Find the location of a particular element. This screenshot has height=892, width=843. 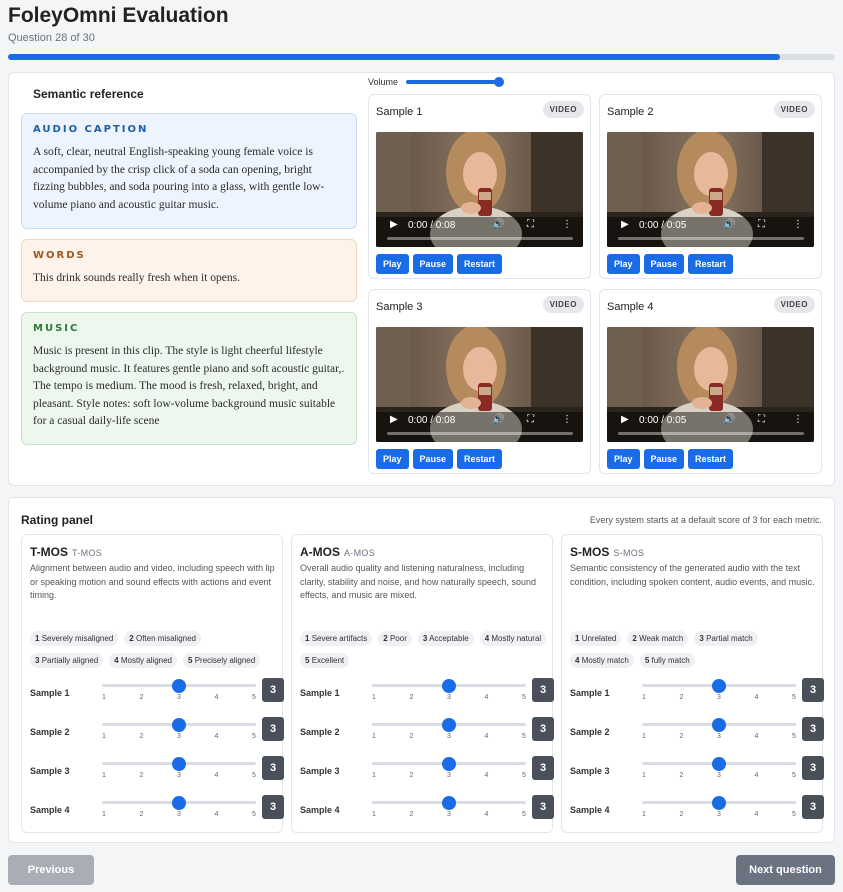

sample-title: Sample 3 is located at coordinates (399, 307).